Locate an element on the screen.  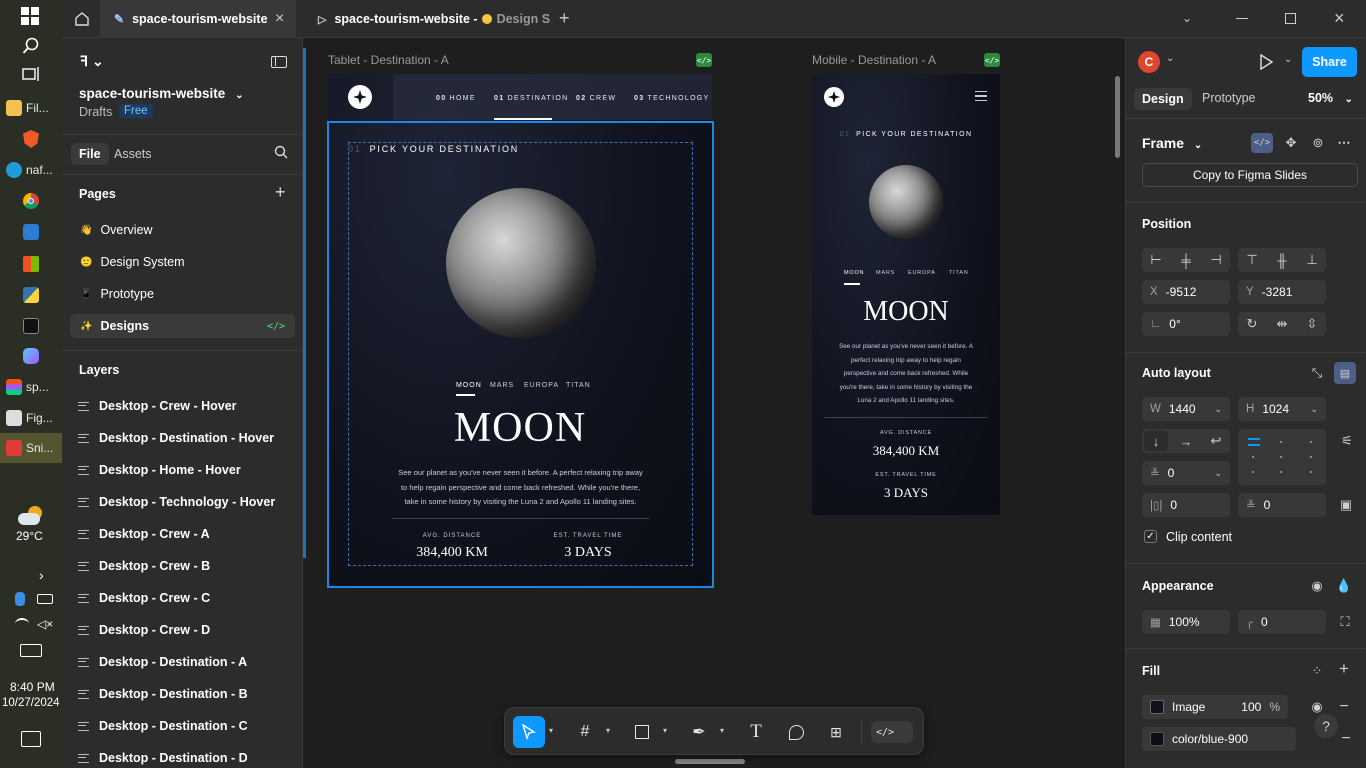
nav-destination: 01 DESTINATION is located at coordinates (531, 98).